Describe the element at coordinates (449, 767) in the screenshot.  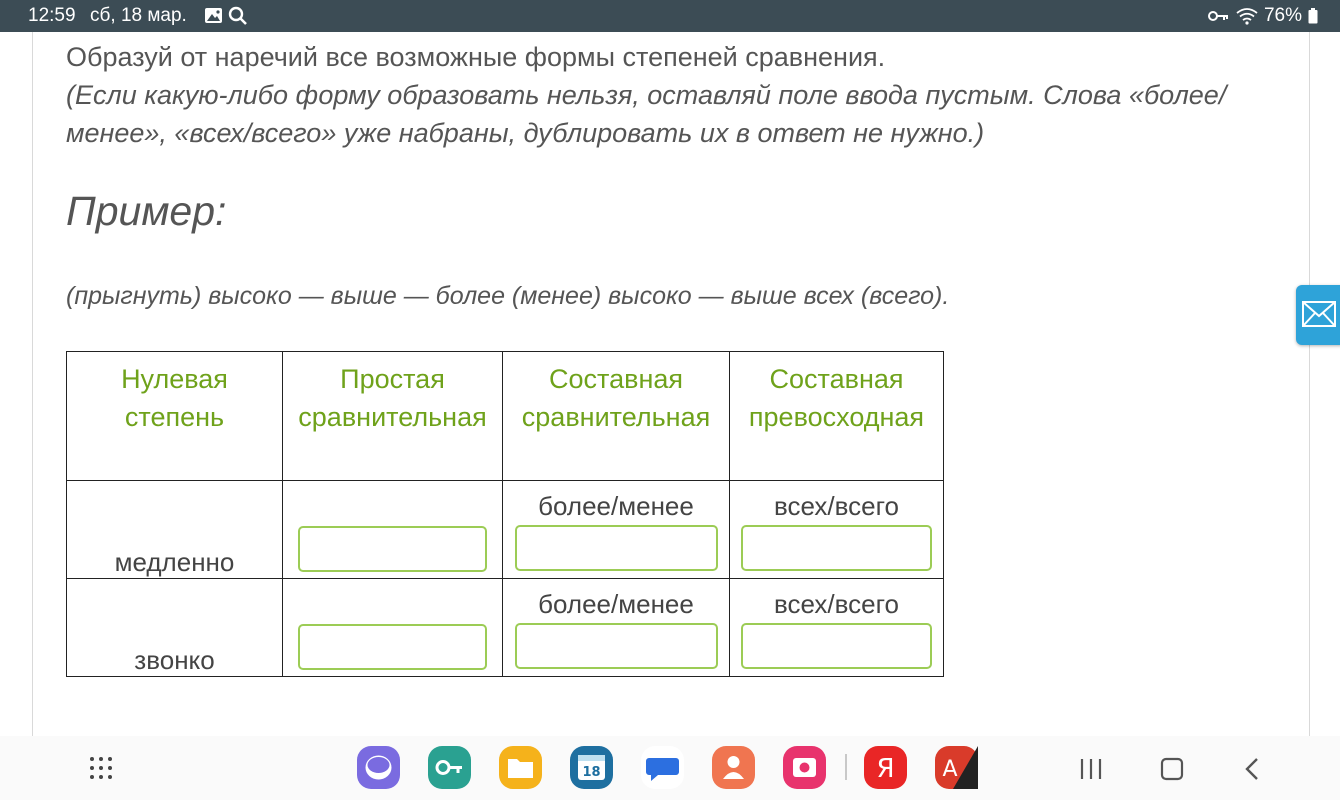
I see `password-manager-icon` at that location.